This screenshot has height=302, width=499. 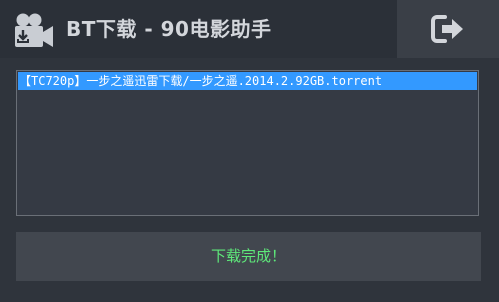 I want to click on exit-button, so click(x=448, y=29).